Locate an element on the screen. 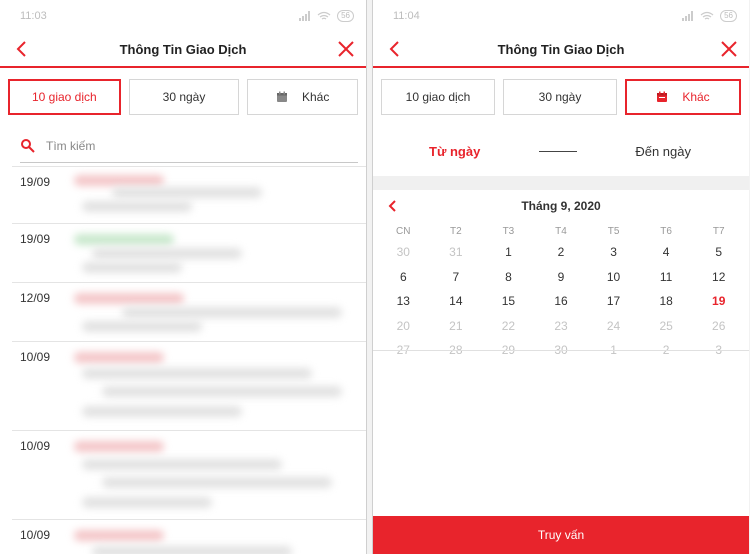  calendar-day: 22 is located at coordinates (508, 325).